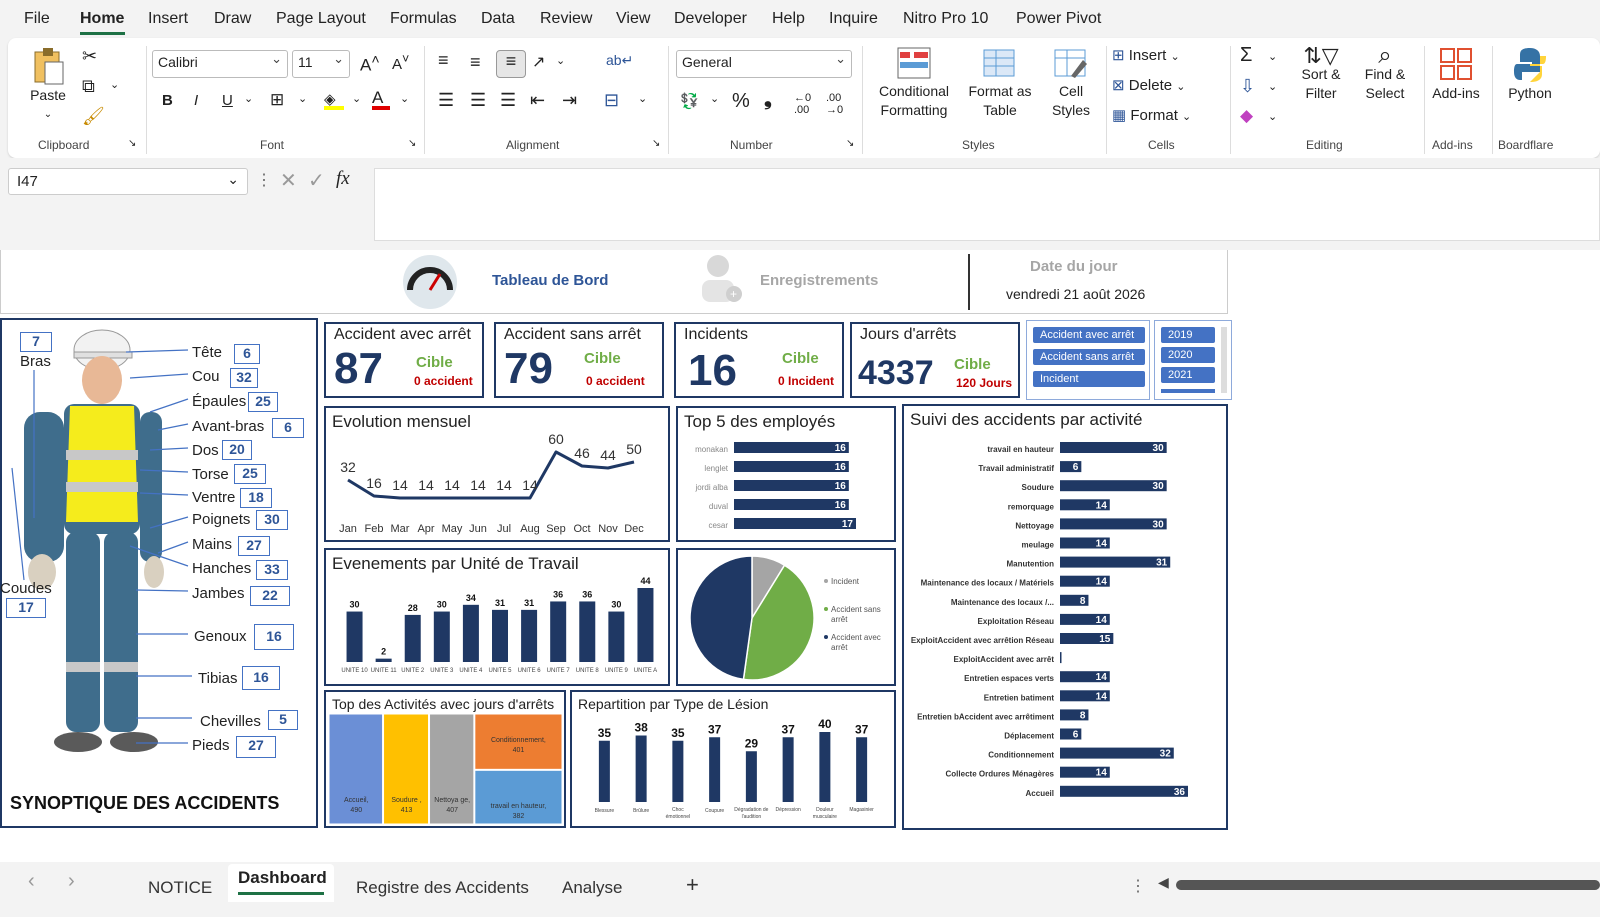  I want to click on decrease-font-icon: A˅, so click(400, 62).